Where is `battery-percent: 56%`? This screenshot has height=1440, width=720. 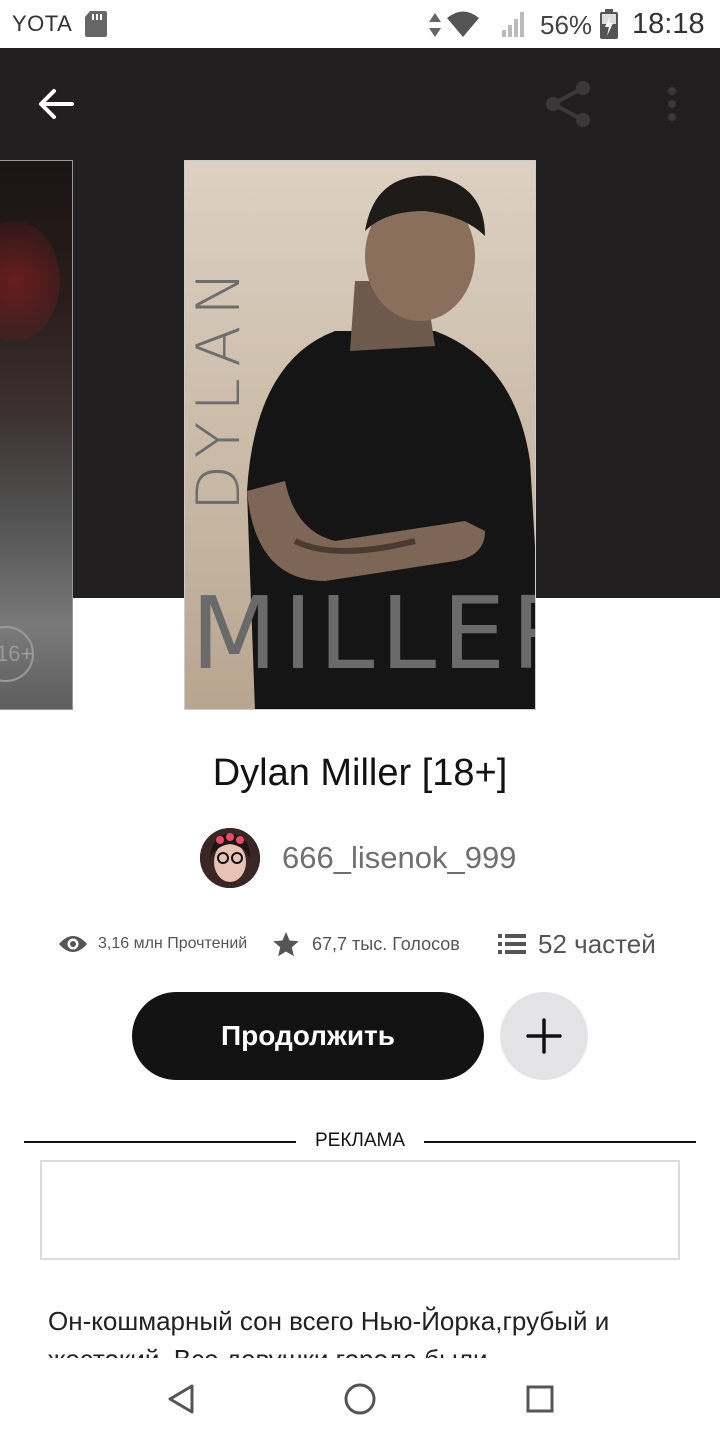
battery-percent: 56% is located at coordinates (566, 25).